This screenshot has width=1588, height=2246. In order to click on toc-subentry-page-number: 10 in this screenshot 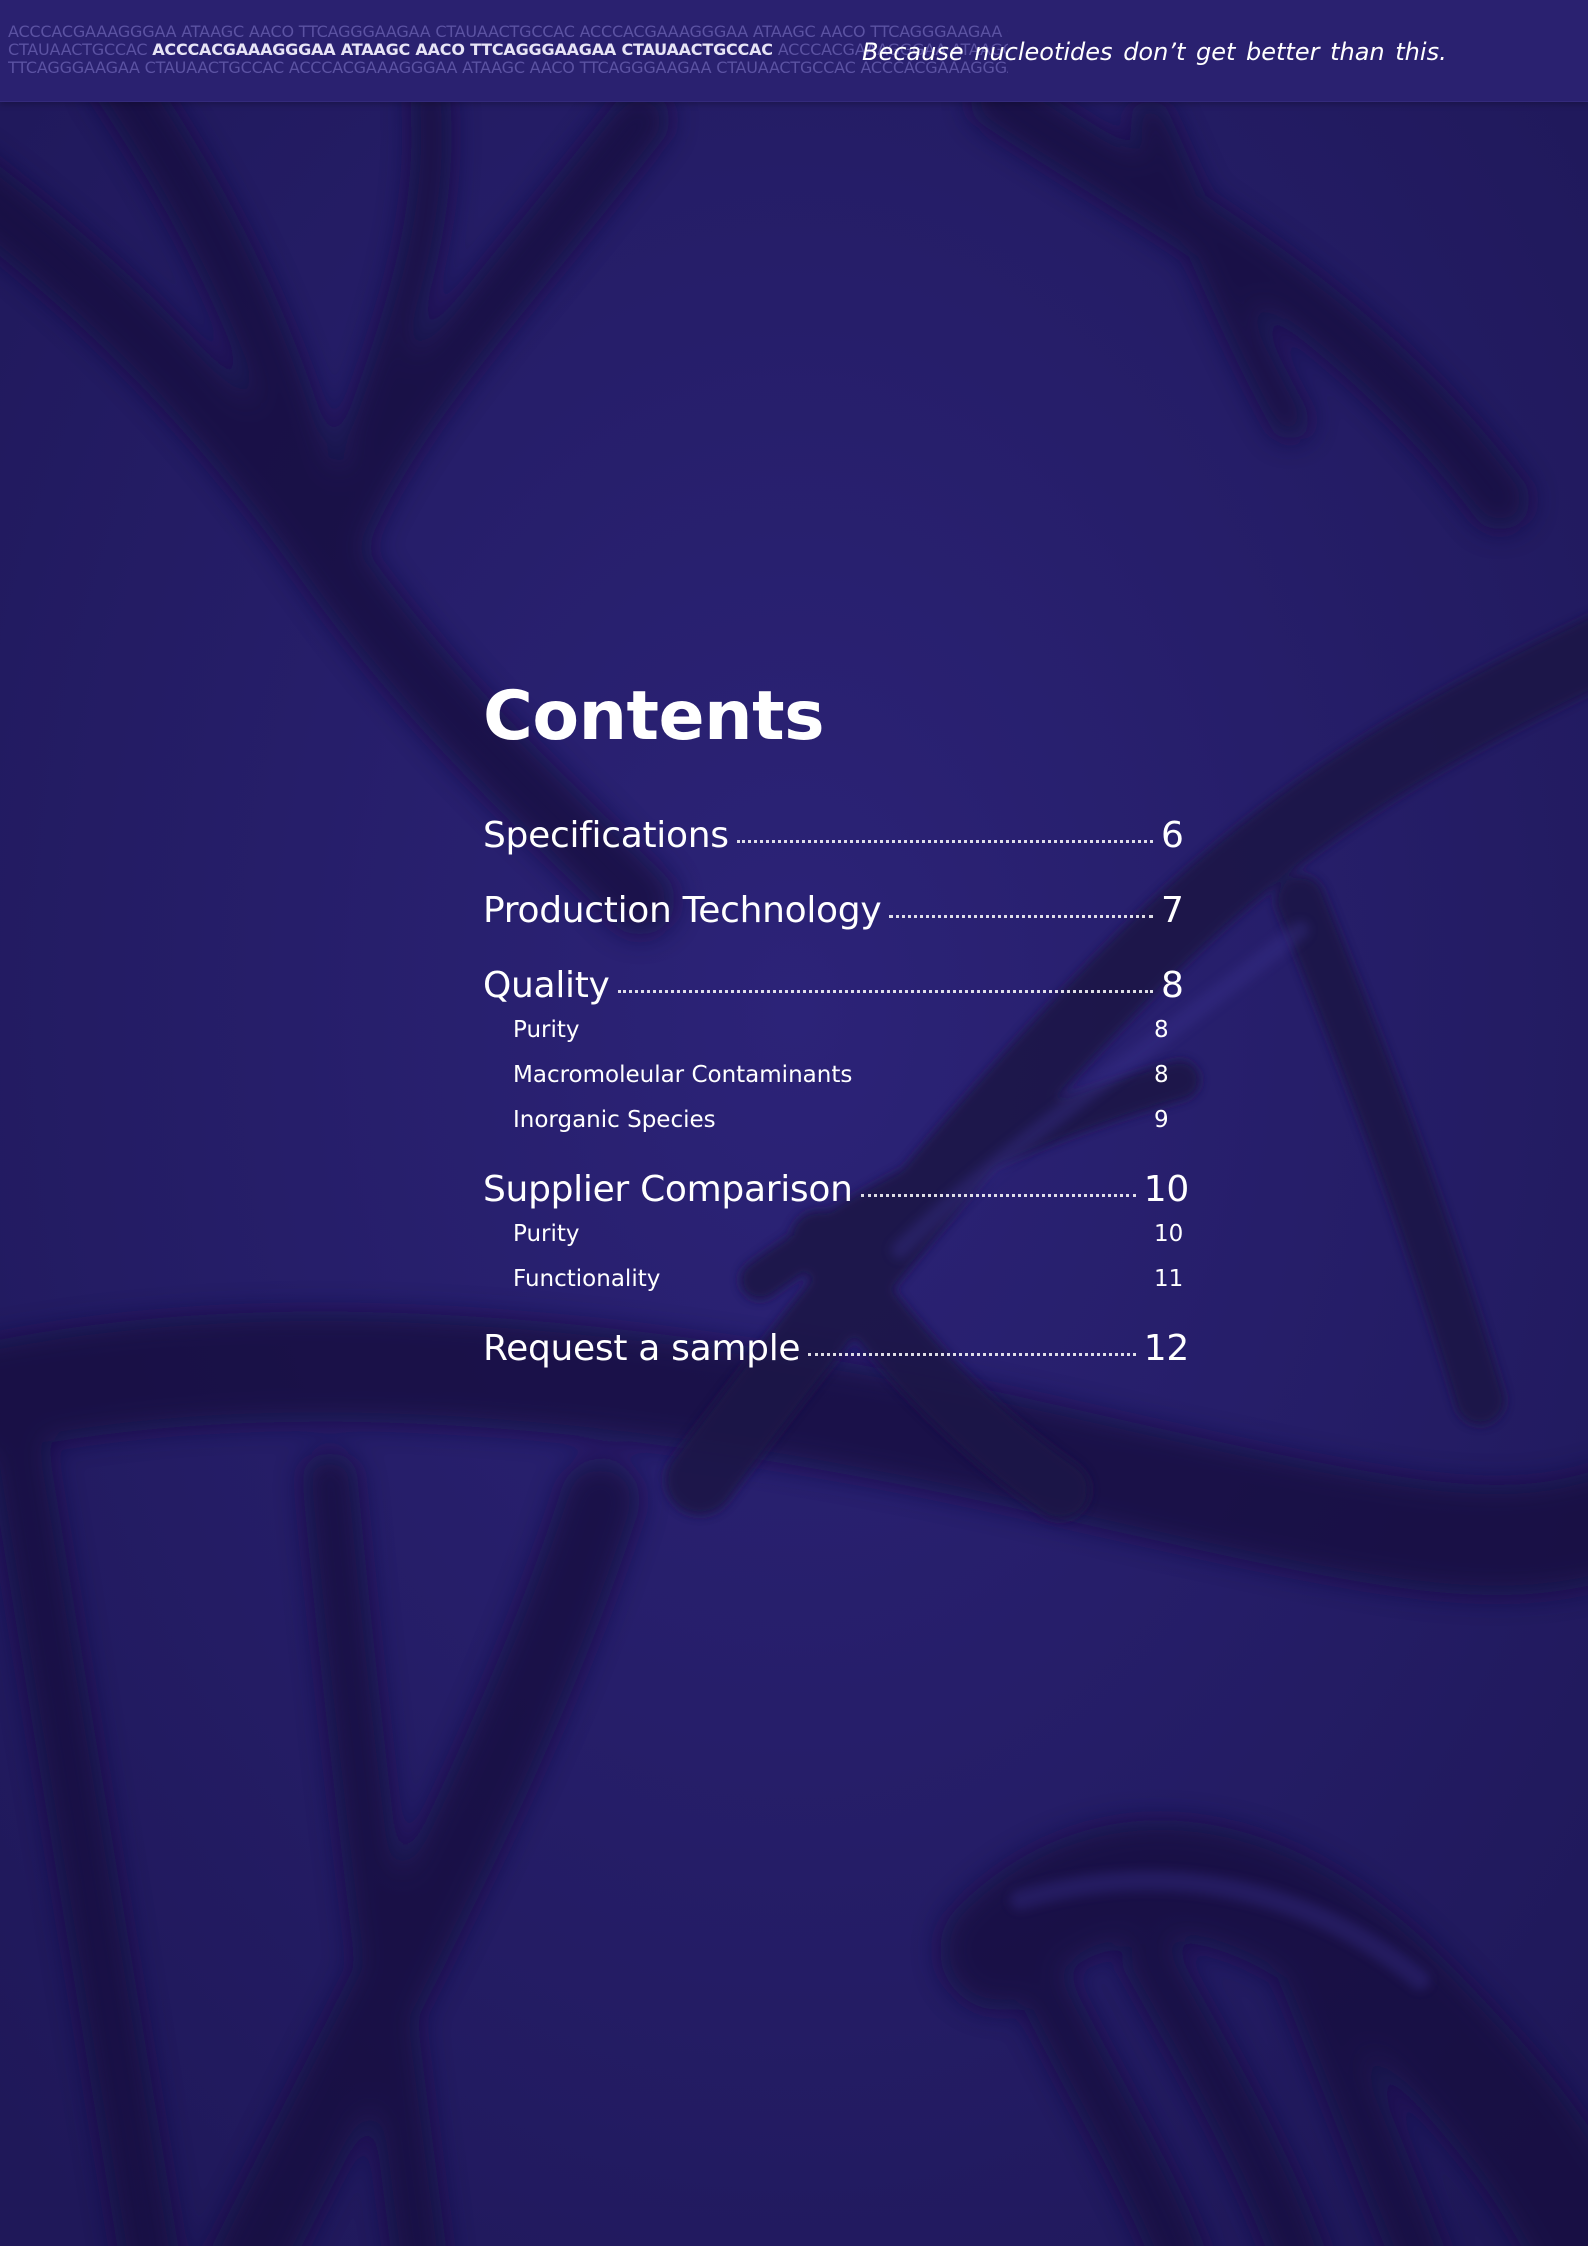, I will do `click(1169, 1234)`.